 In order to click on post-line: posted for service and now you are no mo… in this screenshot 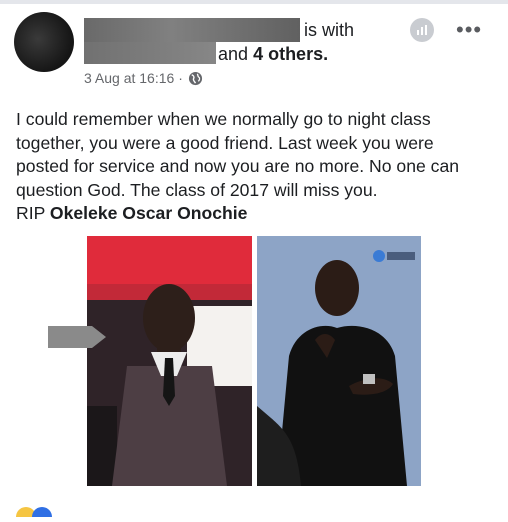, I will do `click(238, 166)`.